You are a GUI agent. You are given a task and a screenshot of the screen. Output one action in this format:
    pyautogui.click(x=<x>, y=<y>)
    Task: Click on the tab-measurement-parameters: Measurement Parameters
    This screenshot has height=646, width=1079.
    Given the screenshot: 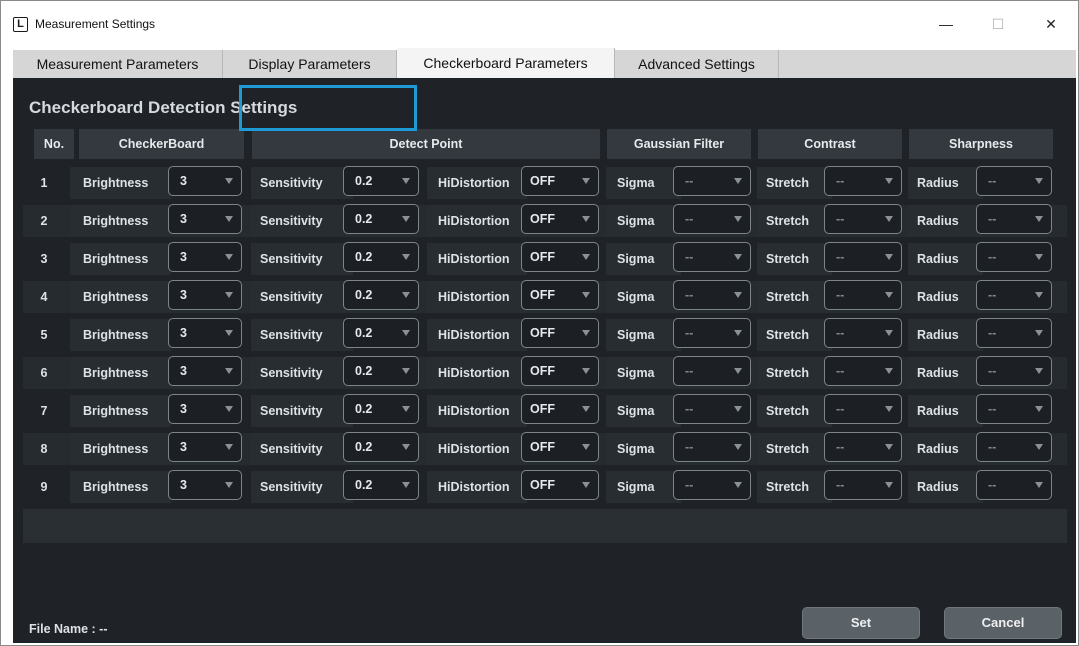 What is the action you would take?
    pyautogui.click(x=118, y=64)
    